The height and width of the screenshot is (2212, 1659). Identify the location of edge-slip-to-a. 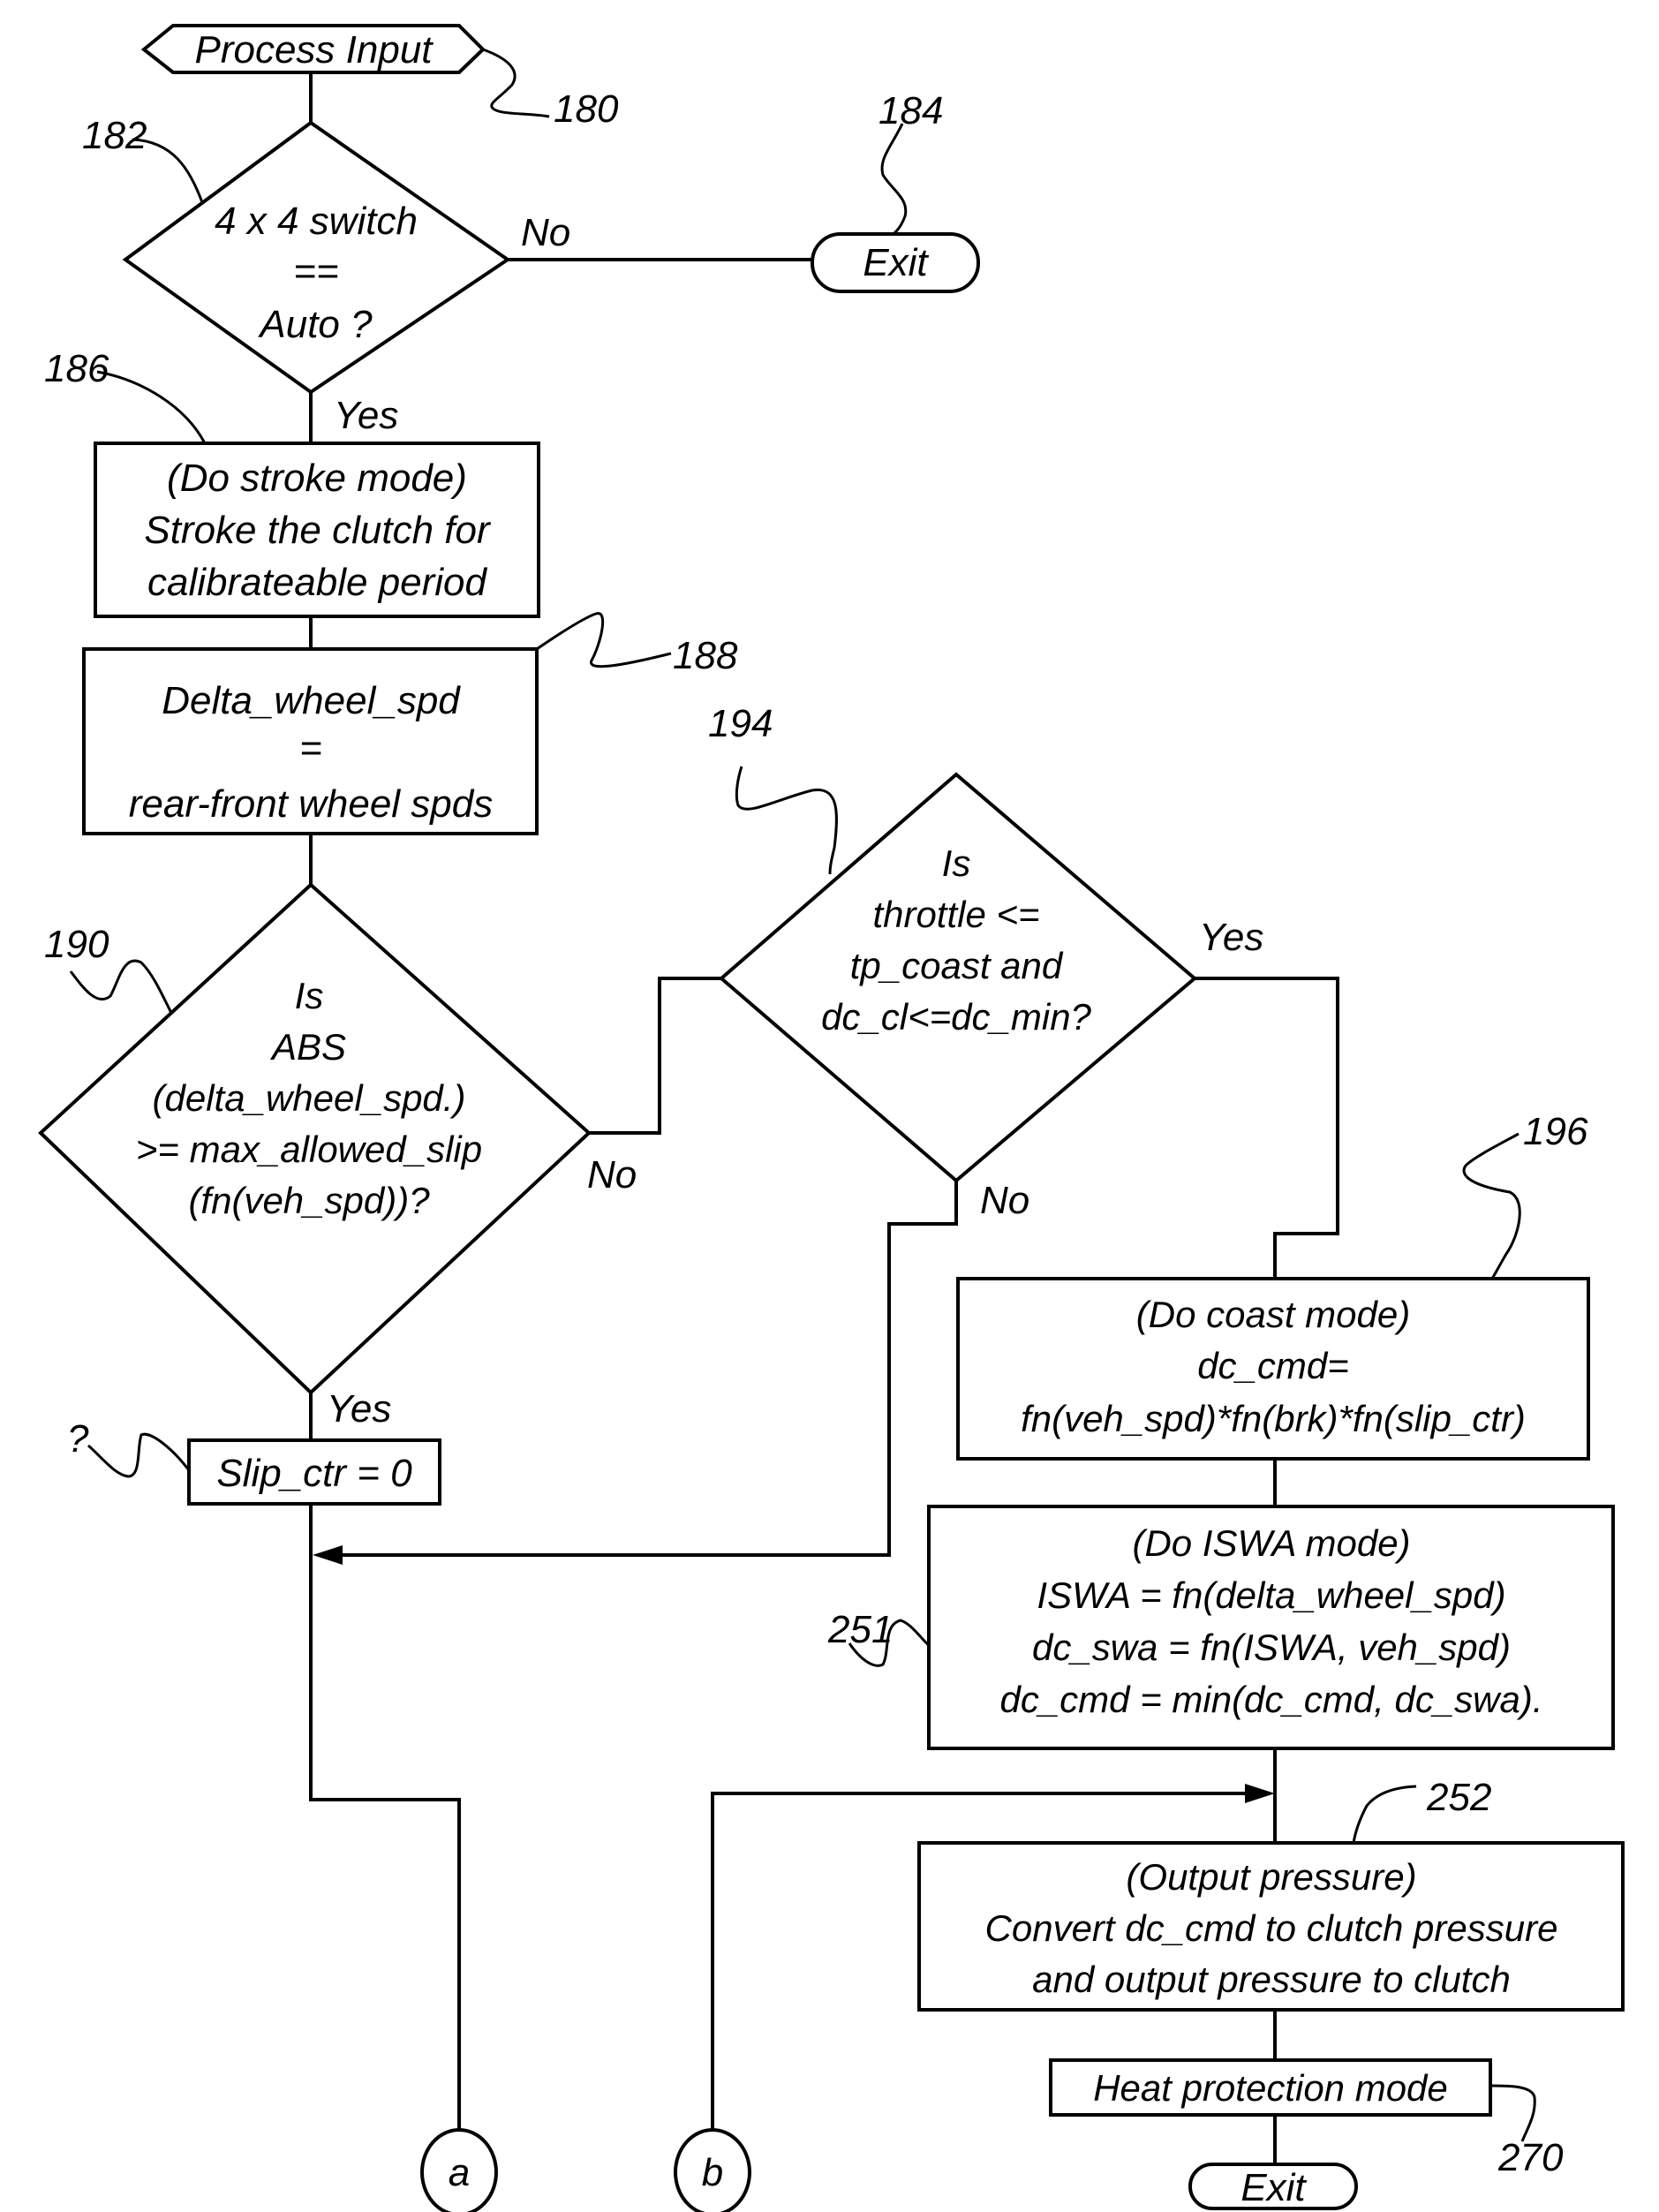
(385, 1817).